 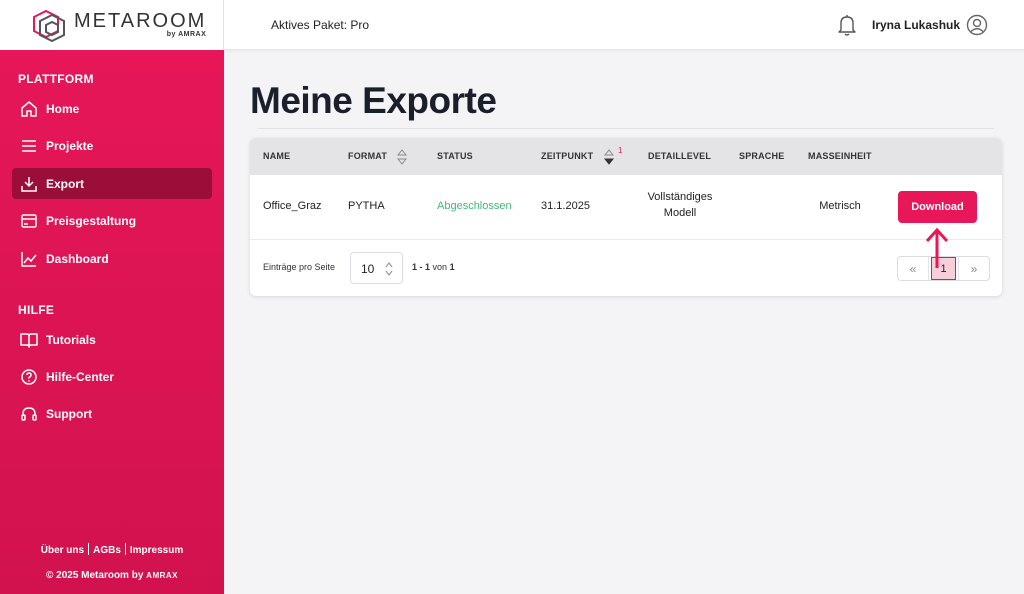 I want to click on col-header-detail: DETAILLEVEL, so click(x=680, y=156).